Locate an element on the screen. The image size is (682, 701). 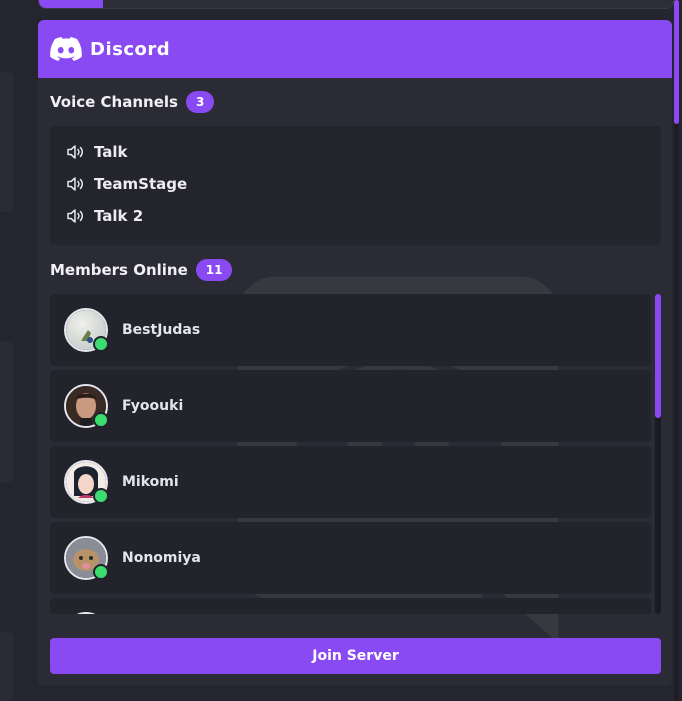
previous-widget-card is located at coordinates (356, 4).